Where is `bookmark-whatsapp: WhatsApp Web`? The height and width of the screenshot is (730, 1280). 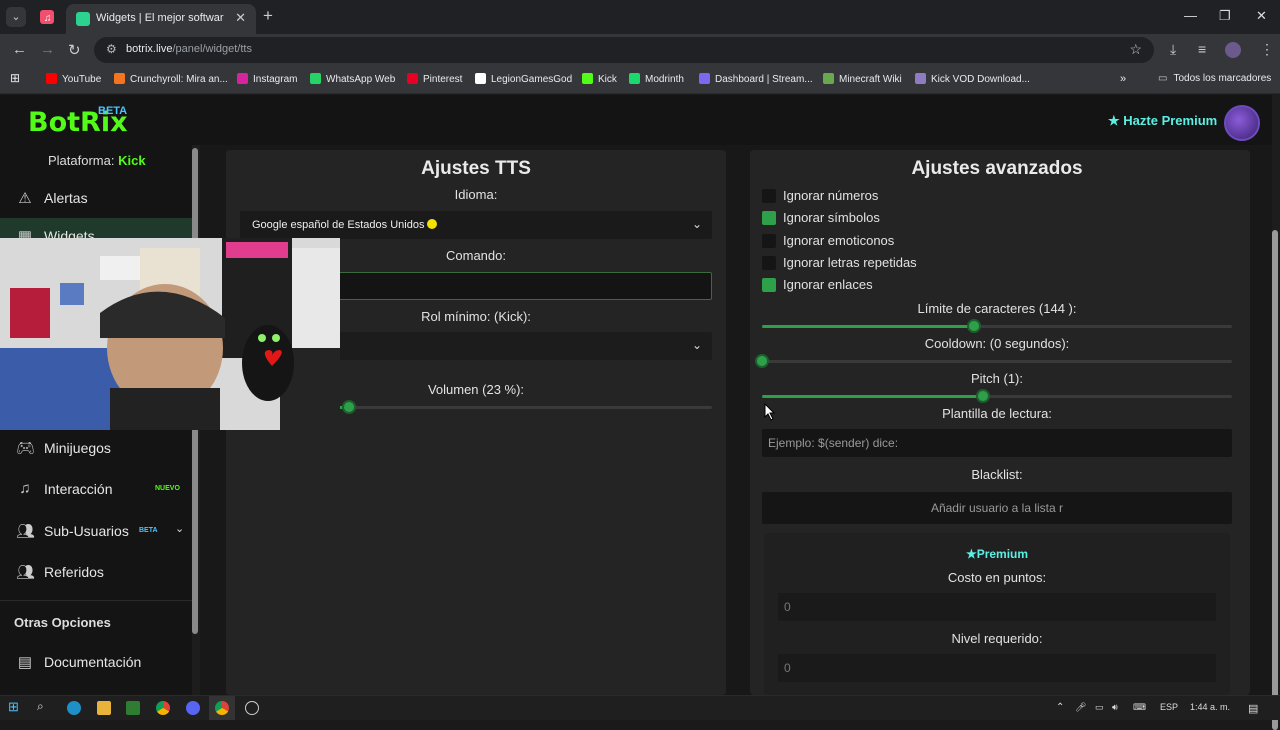 bookmark-whatsapp: WhatsApp Web is located at coordinates (352, 79).